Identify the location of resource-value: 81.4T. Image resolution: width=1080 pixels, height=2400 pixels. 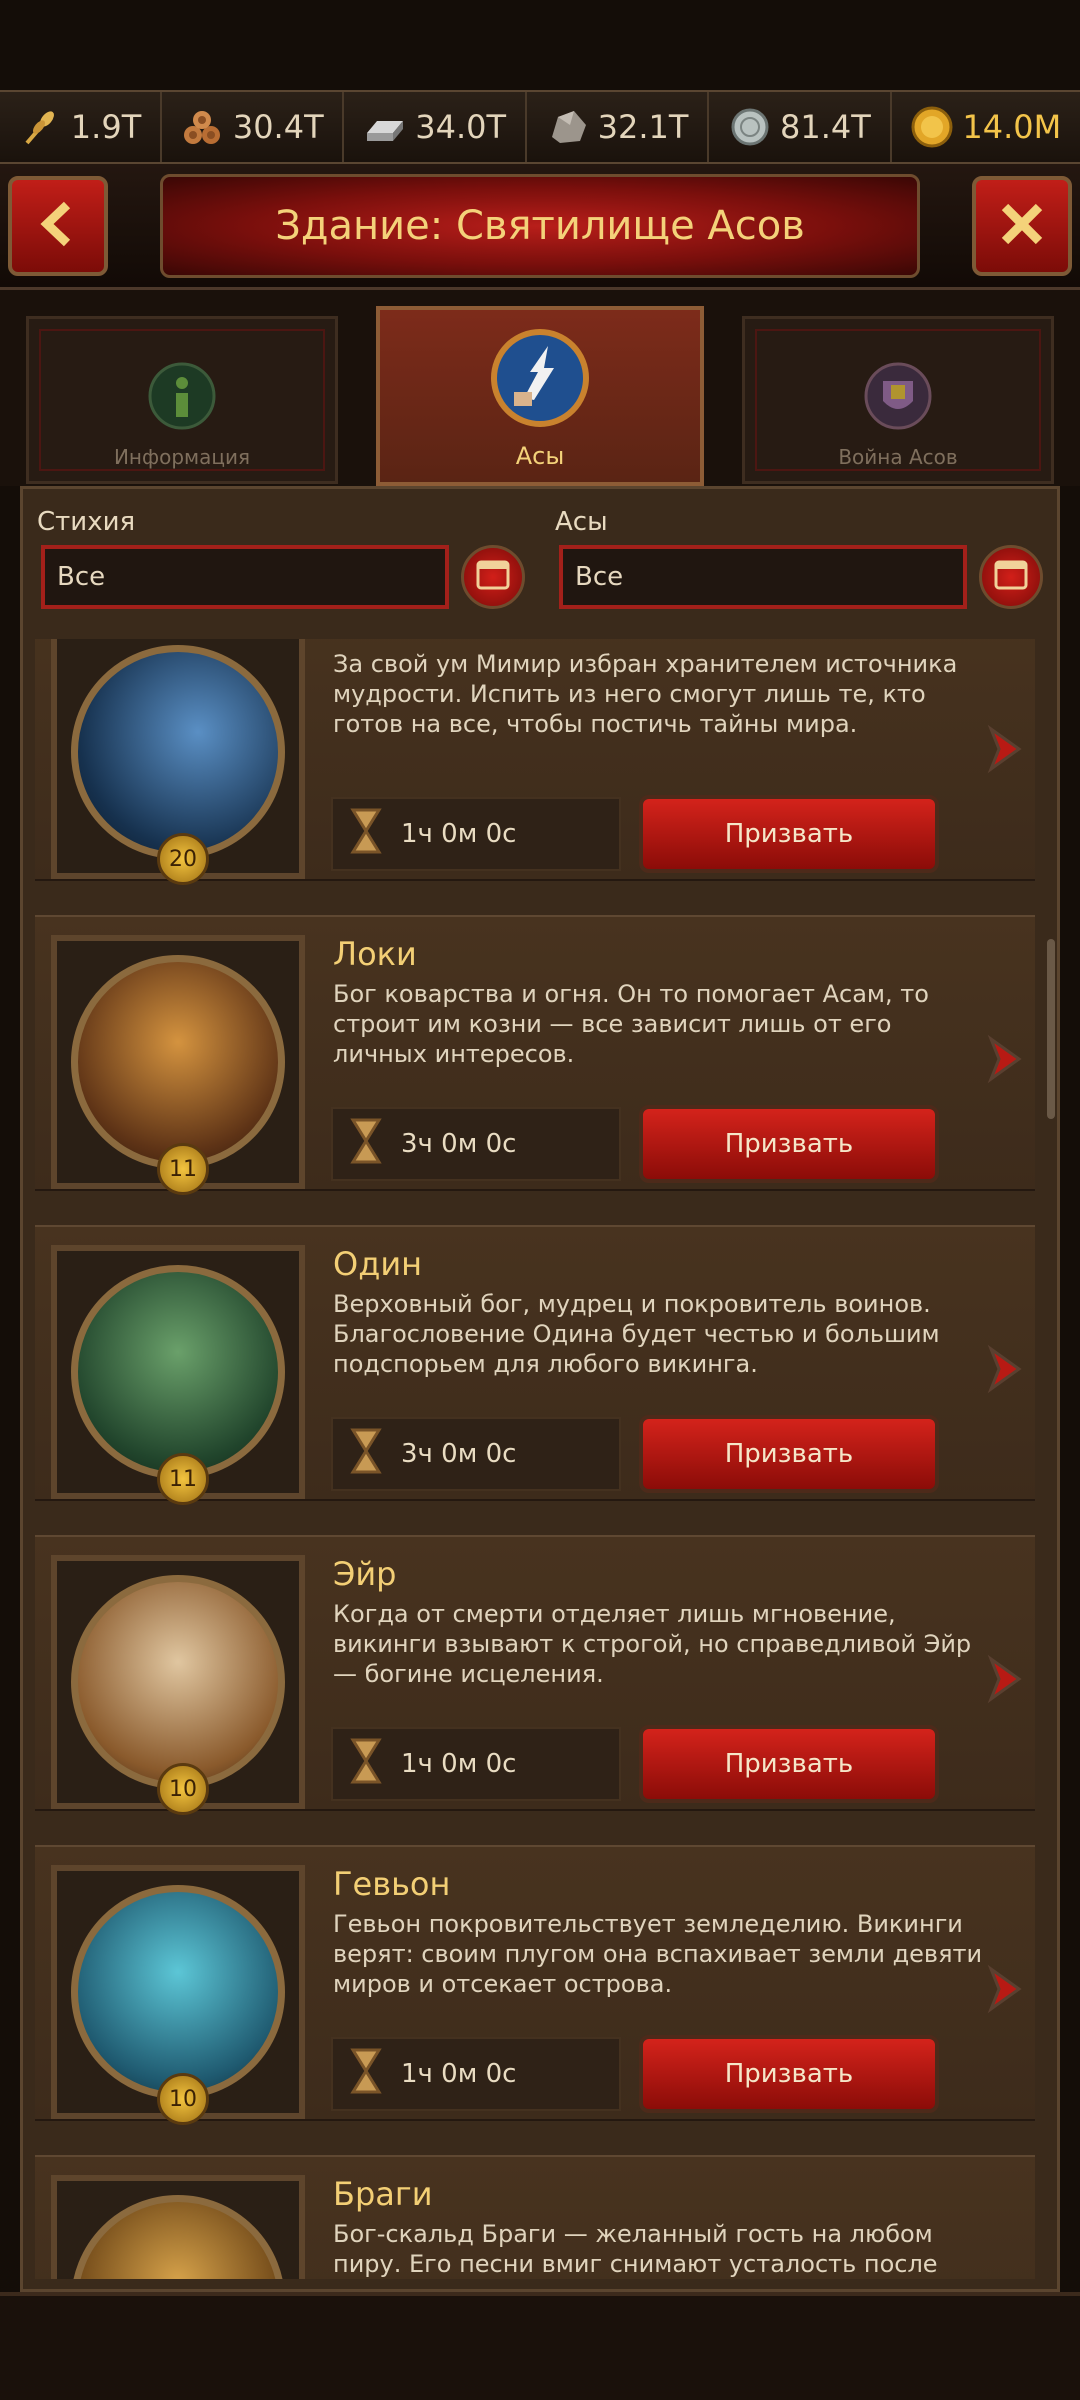
(825, 127).